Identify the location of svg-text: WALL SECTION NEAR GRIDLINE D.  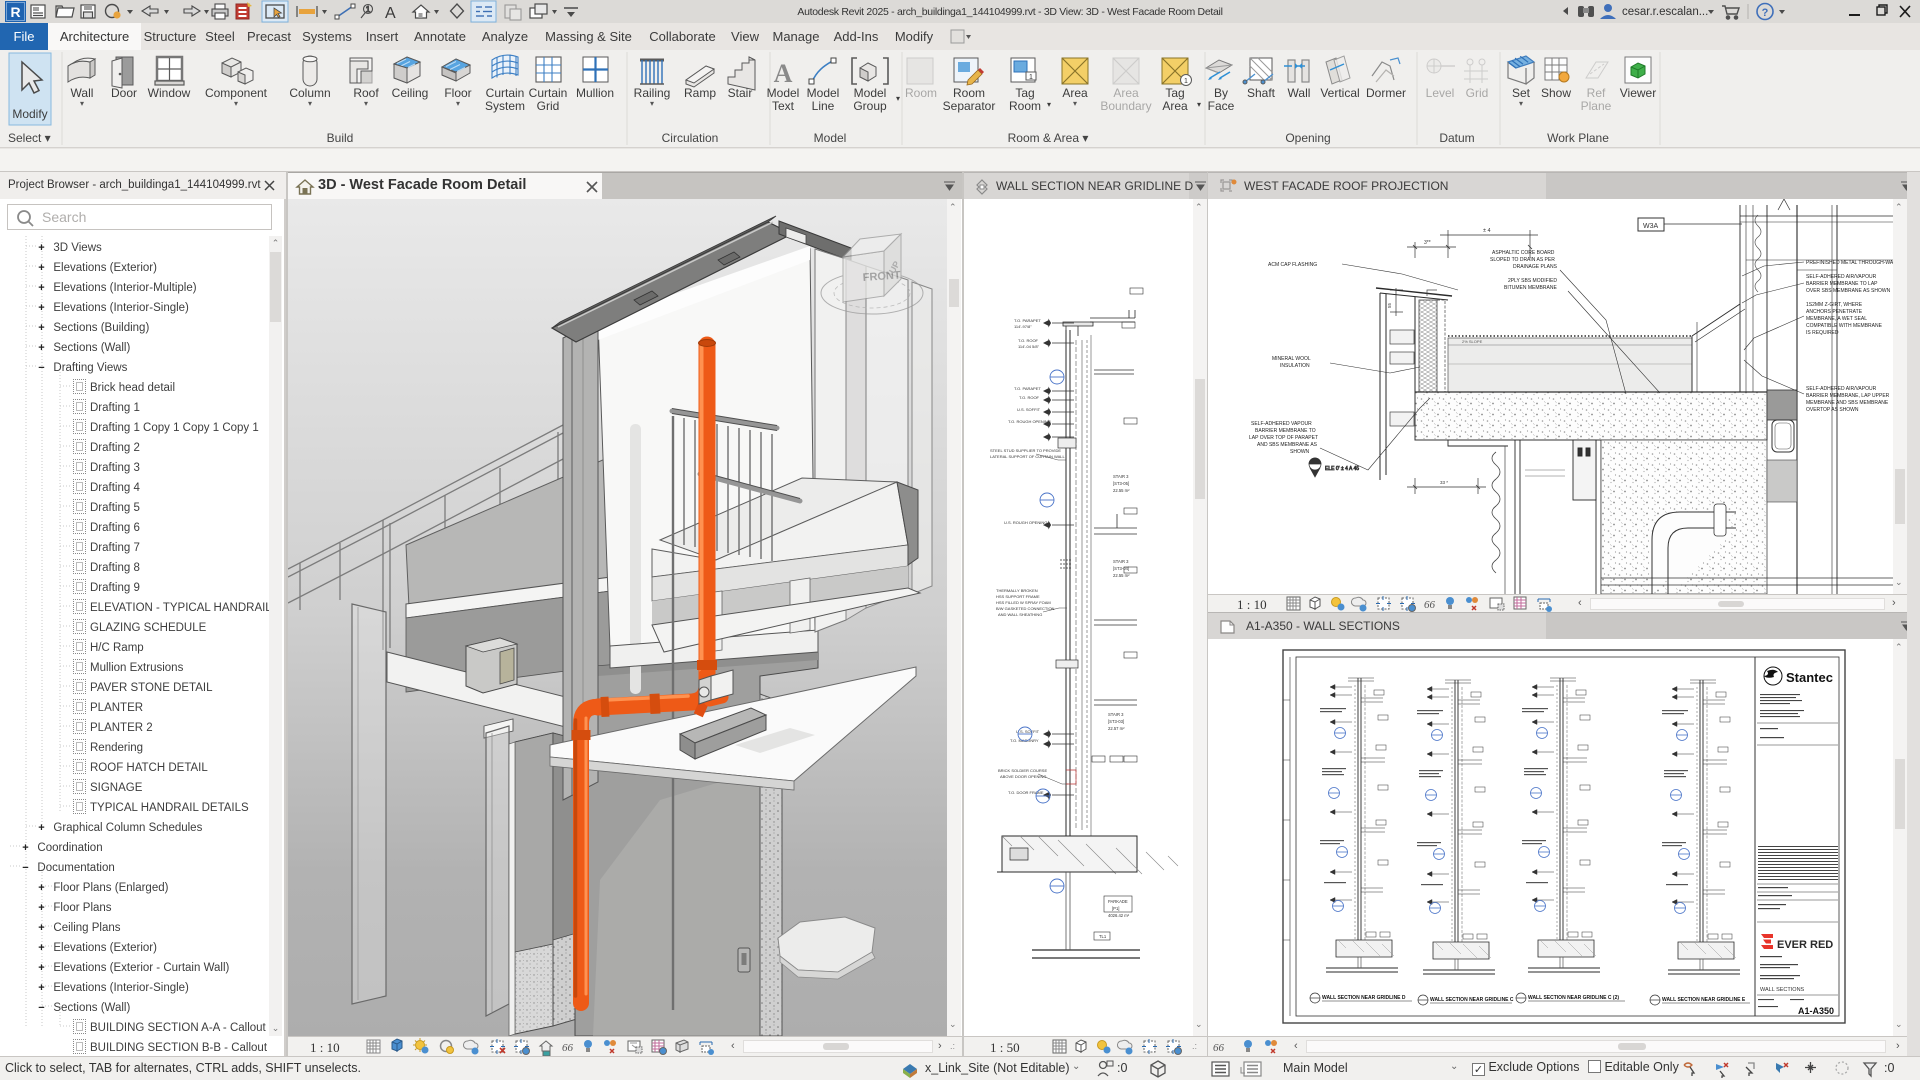
(1364, 998).